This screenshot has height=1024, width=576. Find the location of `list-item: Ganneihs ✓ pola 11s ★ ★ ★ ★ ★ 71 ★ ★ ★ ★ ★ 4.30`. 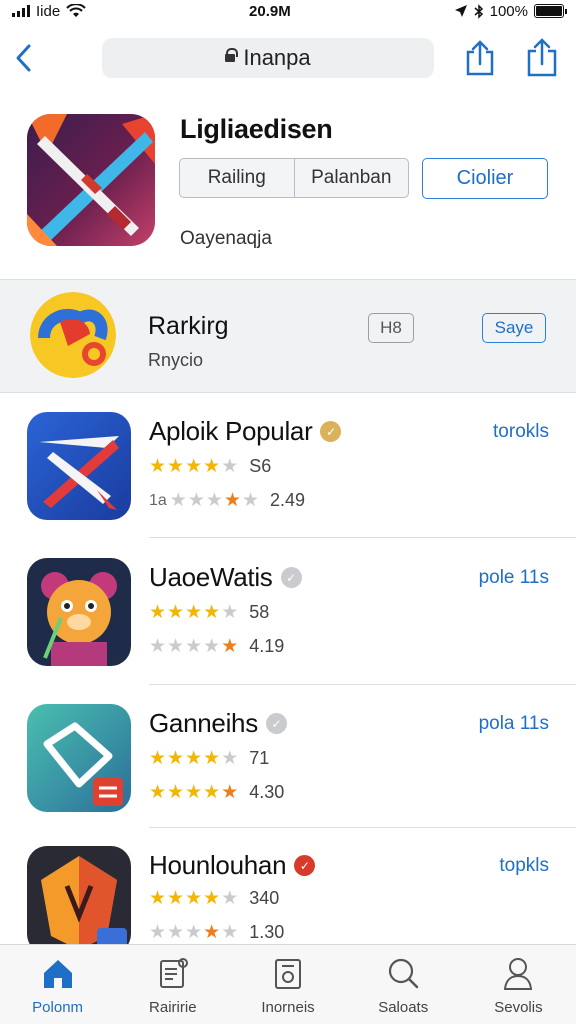

list-item: Ganneihs ✓ pola 11s ★ ★ ★ ★ ★ 71 ★ ★ ★ ★ ★ 4.30 is located at coordinates (288, 756).